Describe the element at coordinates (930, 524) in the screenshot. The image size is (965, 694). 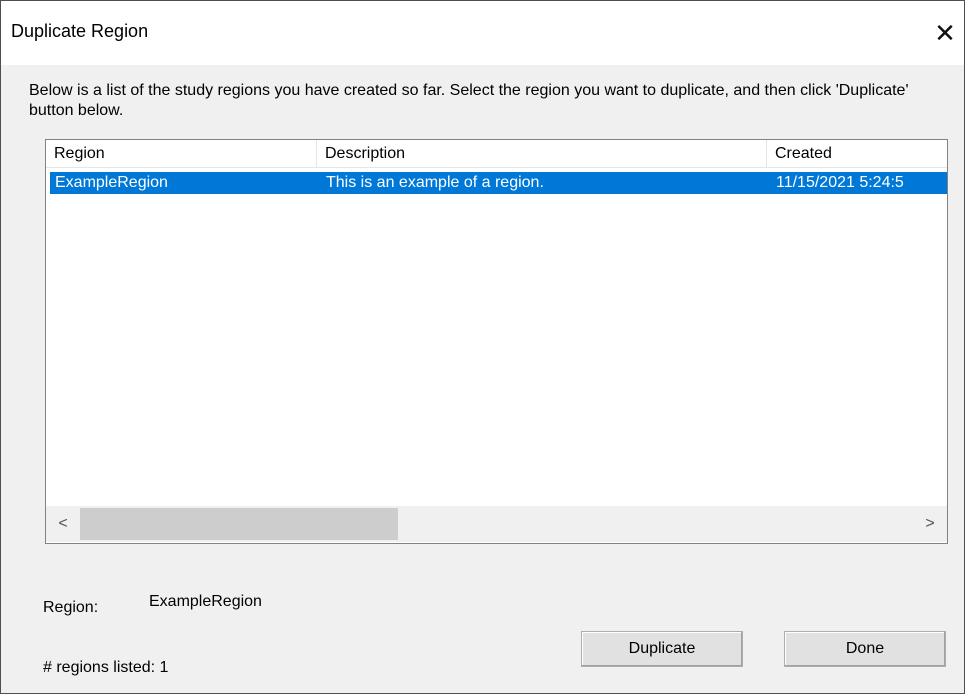
I see `scroll-right-icon: >` at that location.